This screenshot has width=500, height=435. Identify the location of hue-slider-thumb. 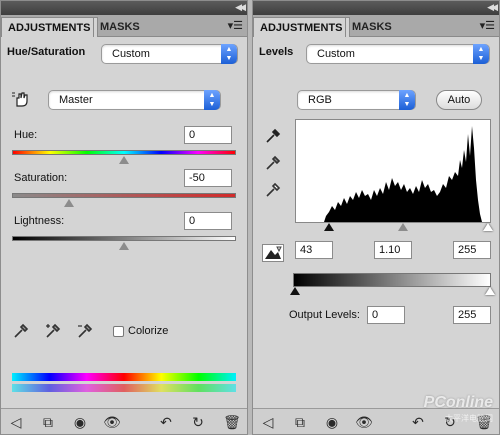
(124, 160).